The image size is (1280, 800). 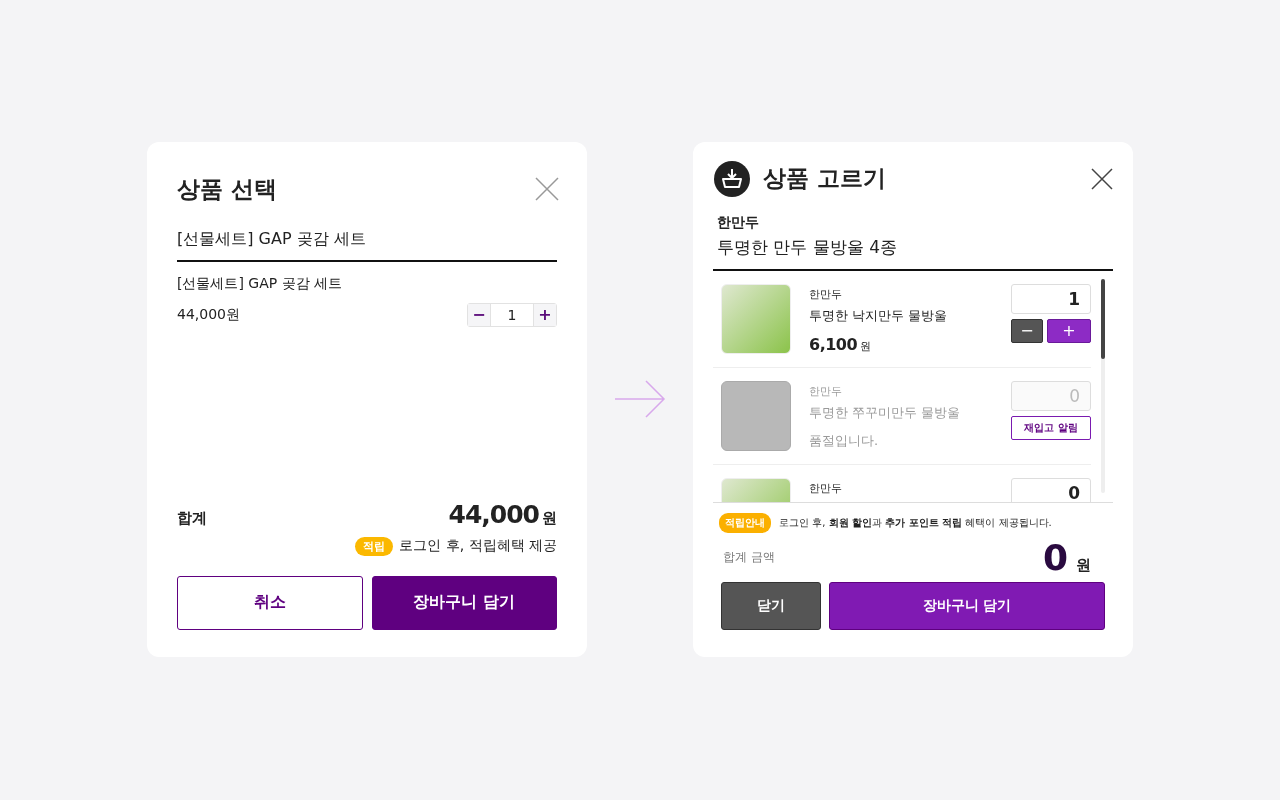 I want to click on selected-product: [선물세트] GAP 곶감 세트, so click(x=367, y=245).